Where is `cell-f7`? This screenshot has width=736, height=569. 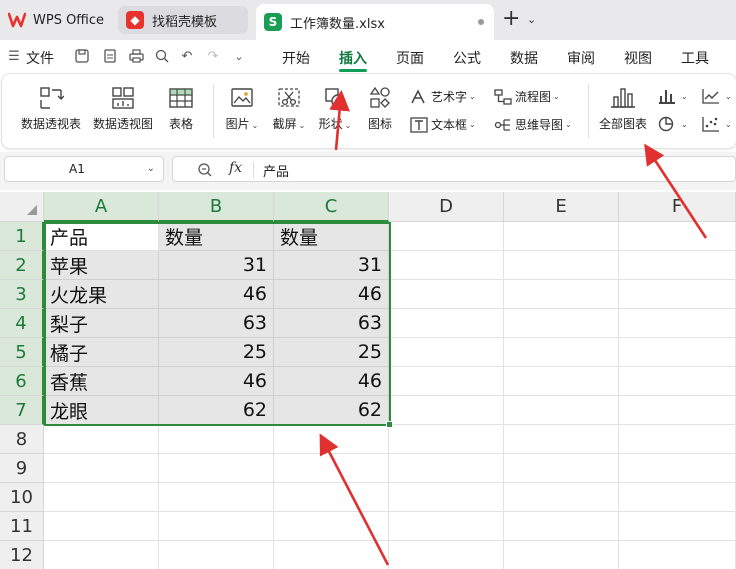
cell-f7 is located at coordinates (677, 410).